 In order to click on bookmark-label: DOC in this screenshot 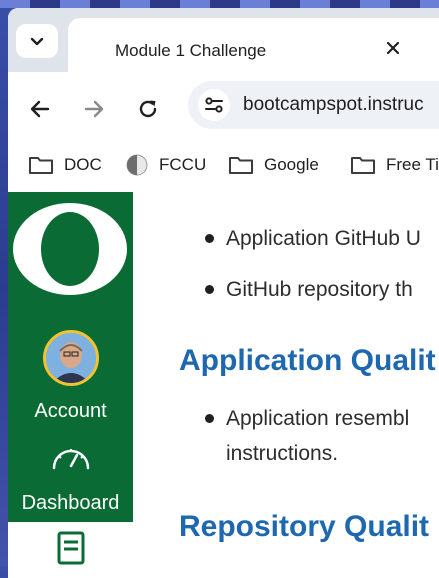, I will do `click(83, 164)`.